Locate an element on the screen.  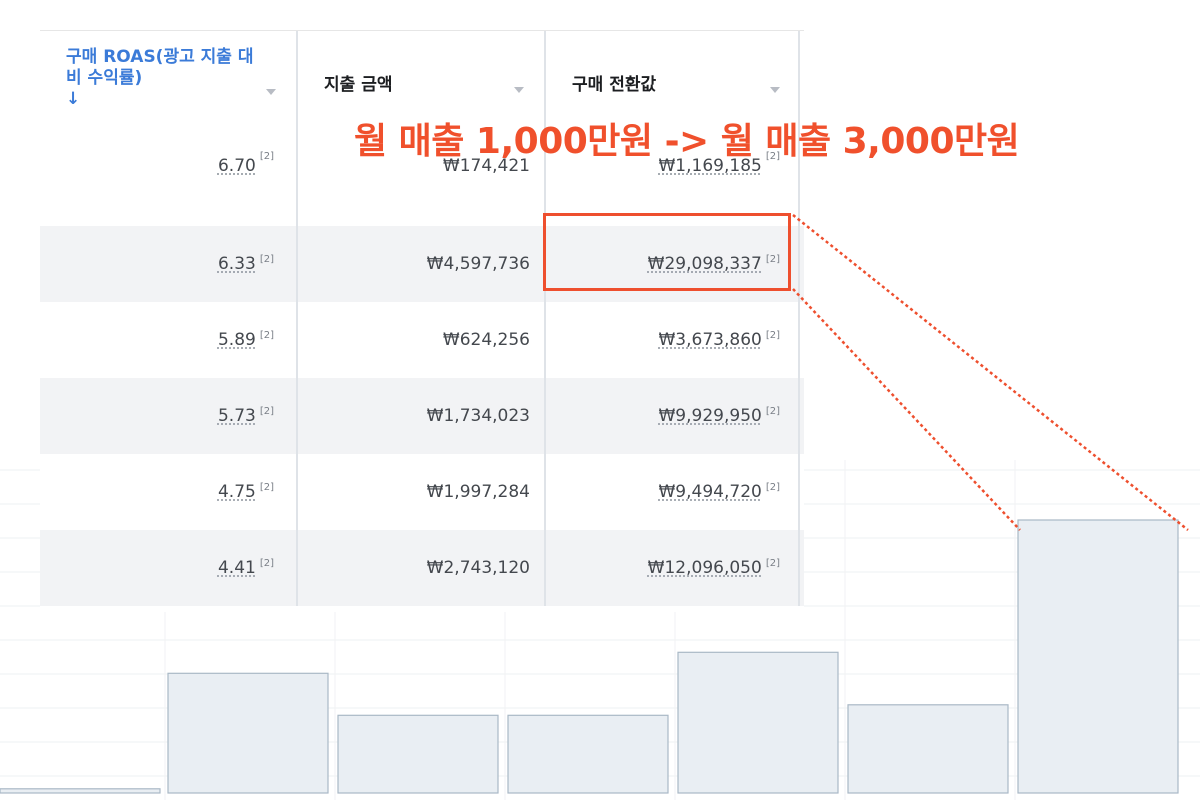
roas-cell: 6.33 [2] is located at coordinates (169, 264).